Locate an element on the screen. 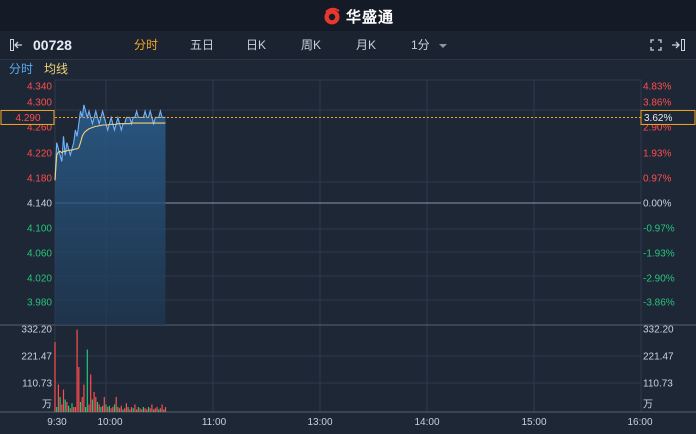  volume-tick-label-left: 221.47 is located at coordinates (36, 357).